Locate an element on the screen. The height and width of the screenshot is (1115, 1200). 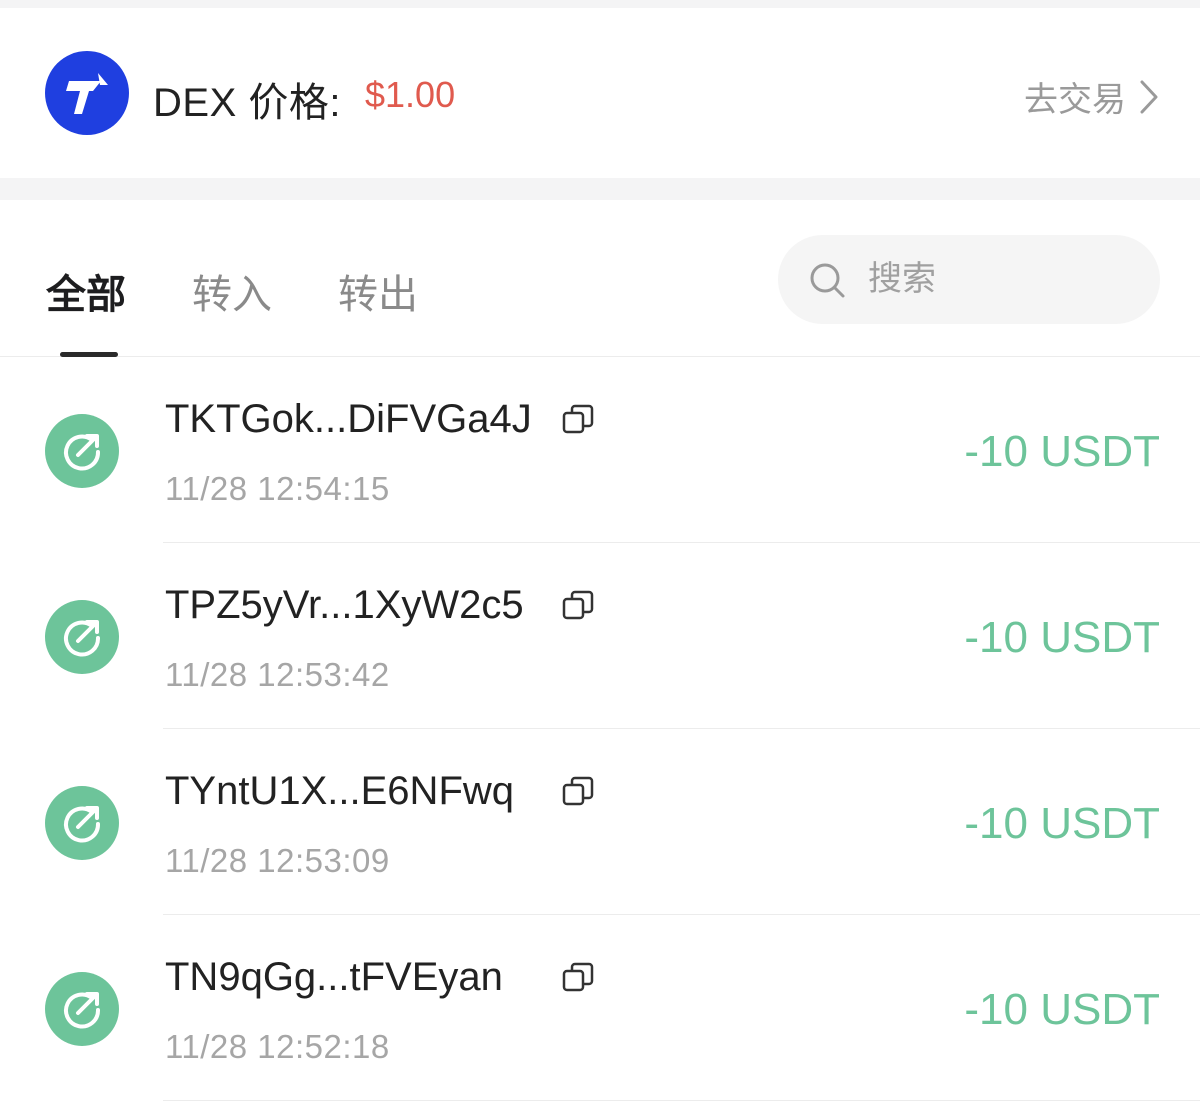
go-trade-label: 去交易 is located at coordinates (1075, 100).